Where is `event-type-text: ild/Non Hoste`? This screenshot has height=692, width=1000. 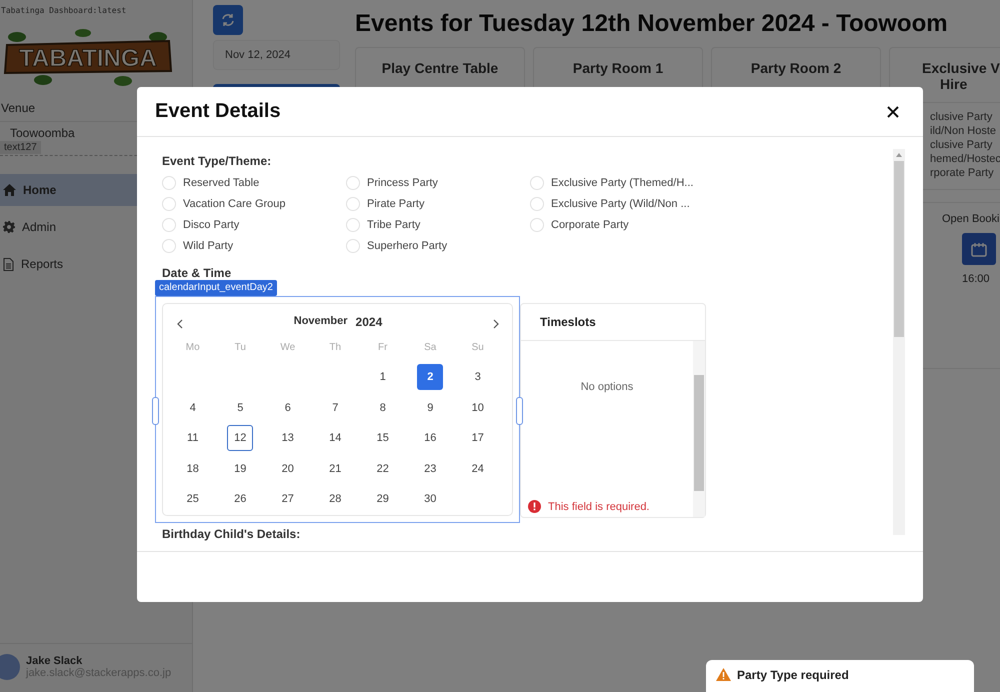 event-type-text: ild/Non Hoste is located at coordinates (964, 131).